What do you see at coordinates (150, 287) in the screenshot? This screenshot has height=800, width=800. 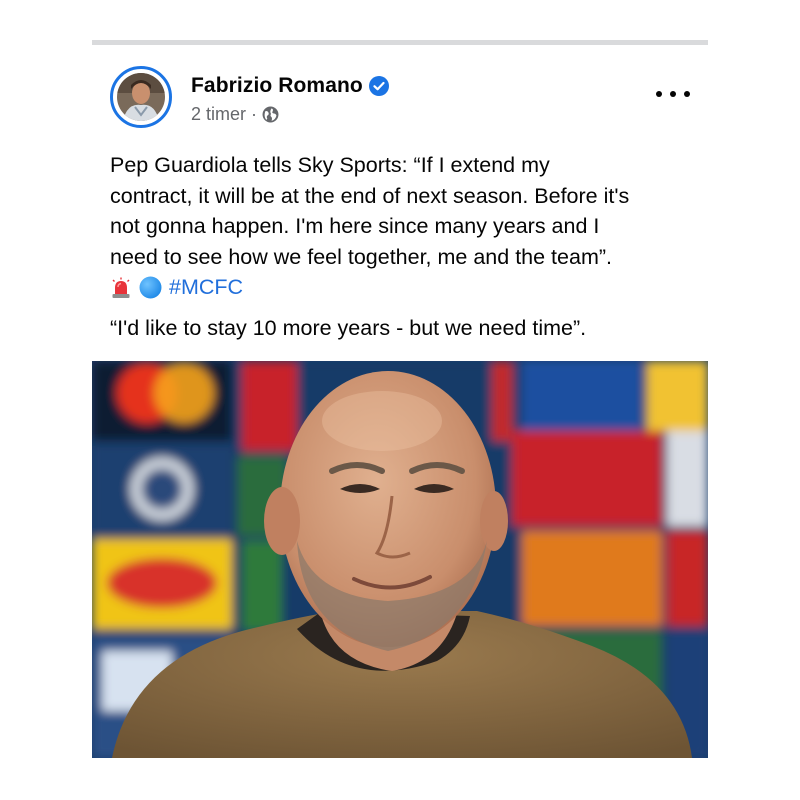 I see `blue-circle-emoji` at bounding box center [150, 287].